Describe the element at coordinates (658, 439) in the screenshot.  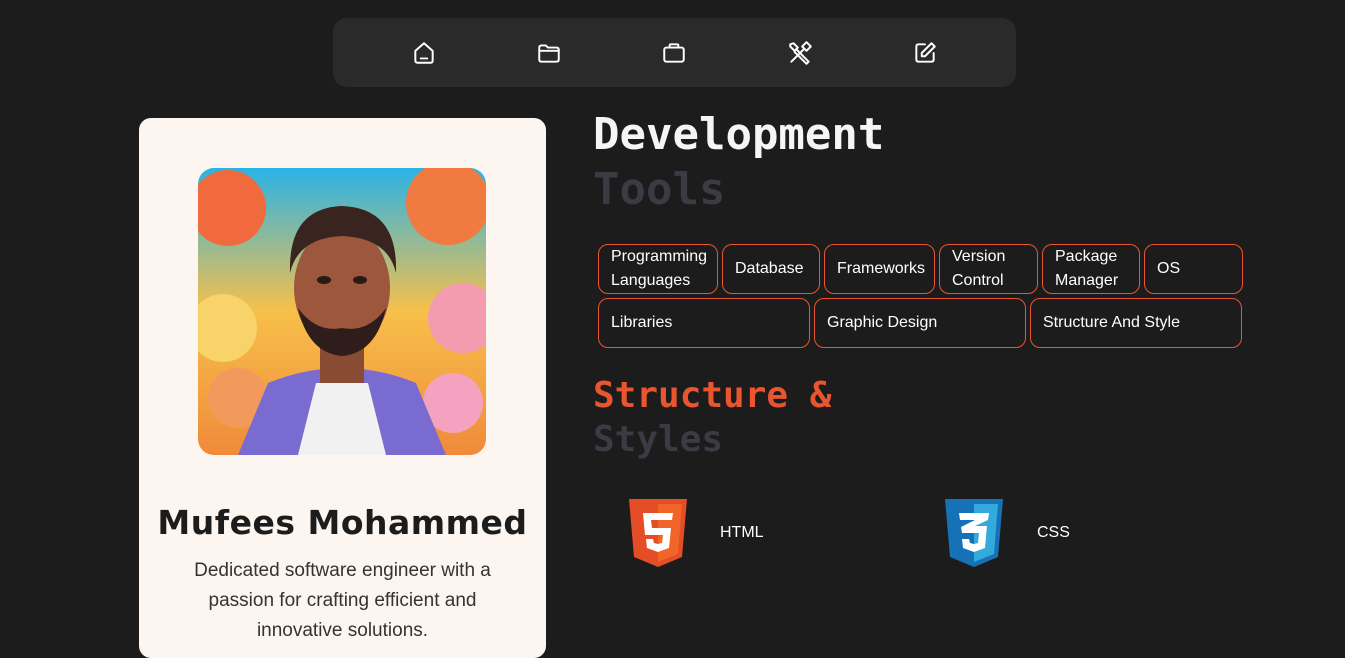
I see `section-subtitle-styles: Styles` at that location.